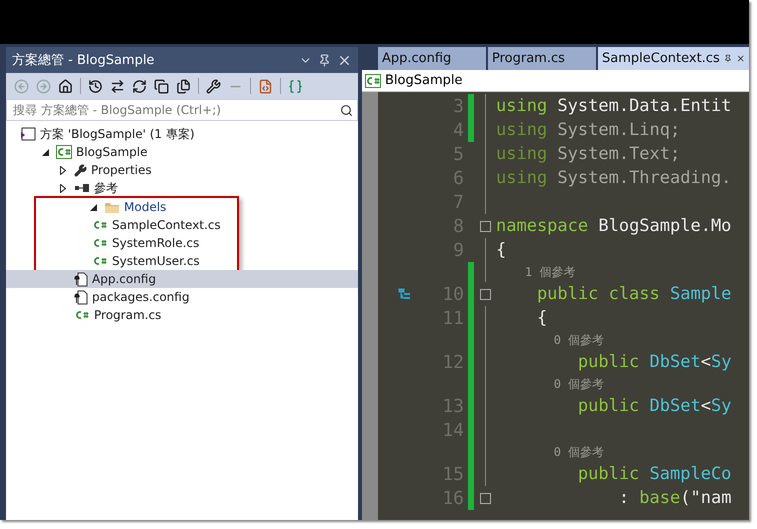 The image size is (757, 529). What do you see at coordinates (182, 110) in the screenshot?
I see `search-field: 搜尋 方案總管 - BlogSample (Ctrl+;)` at bounding box center [182, 110].